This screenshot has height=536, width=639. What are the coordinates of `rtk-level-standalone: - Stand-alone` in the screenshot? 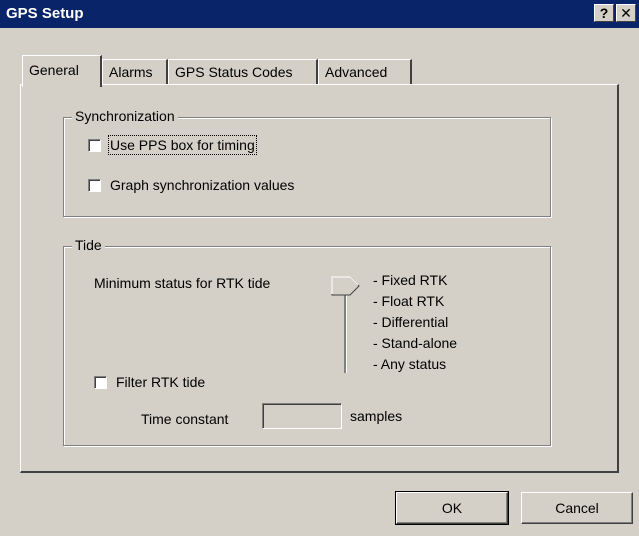 It's located at (415, 343).